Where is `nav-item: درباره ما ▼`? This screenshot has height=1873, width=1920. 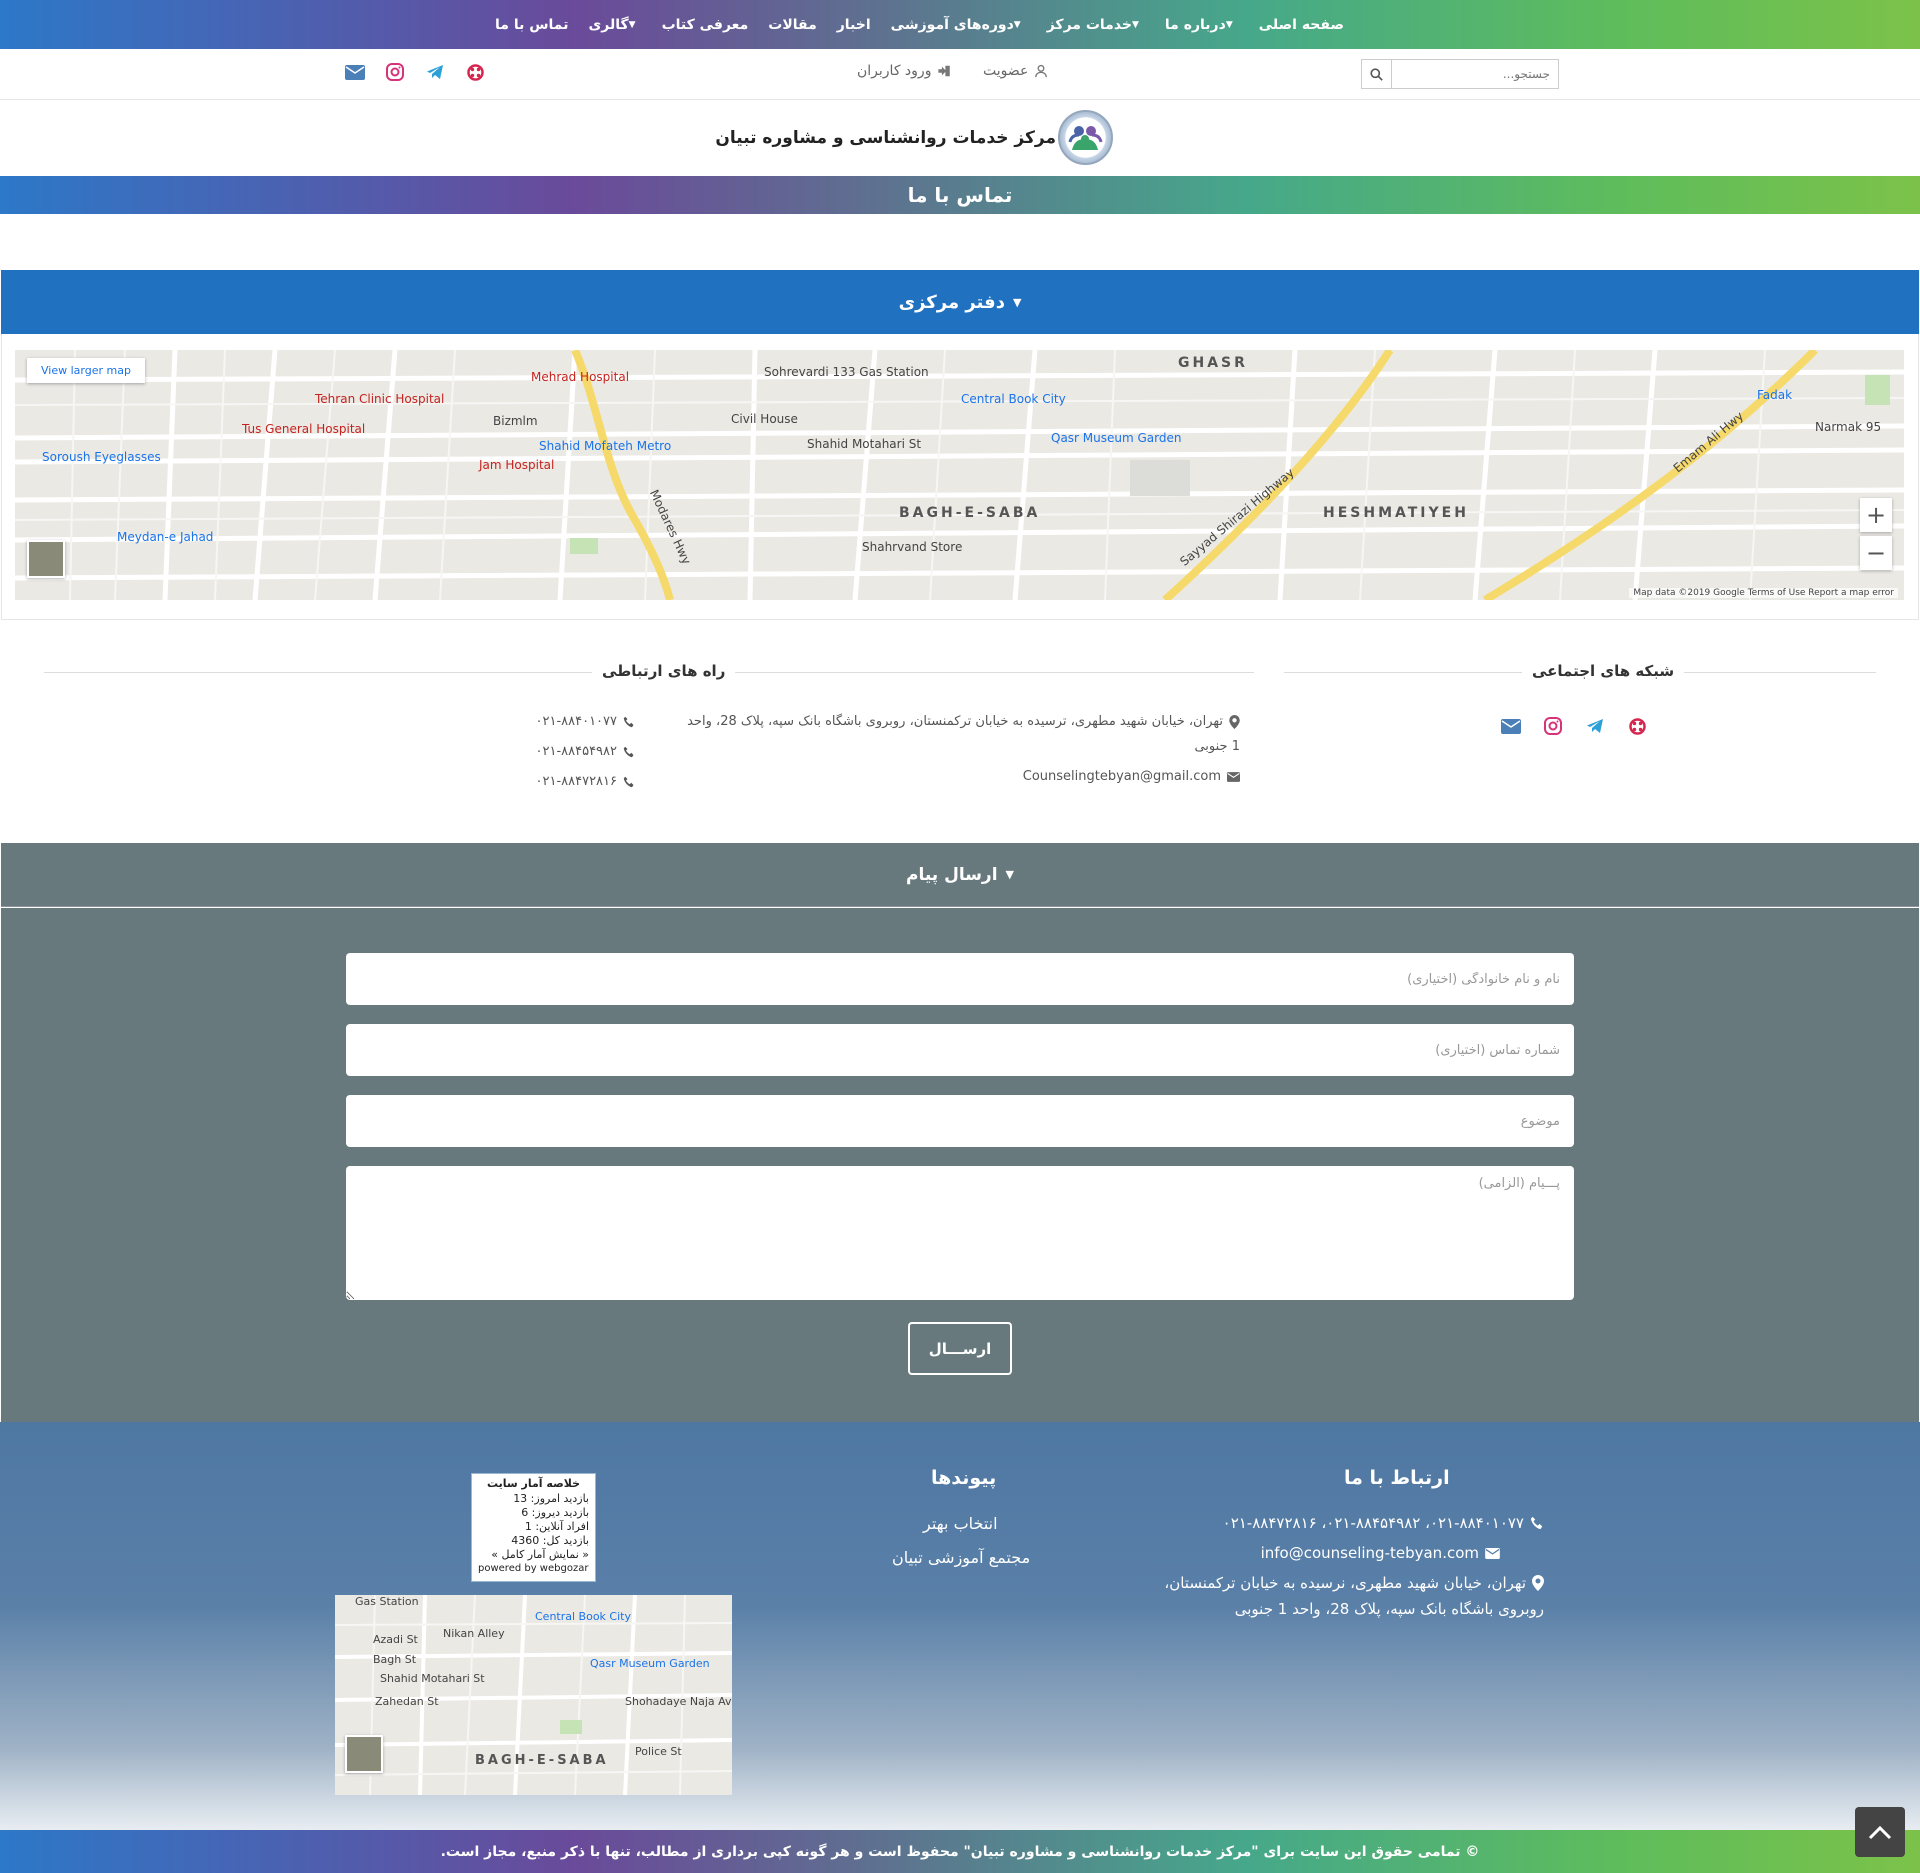
nav-item: درباره ما ▼ is located at coordinates (1202, 25).